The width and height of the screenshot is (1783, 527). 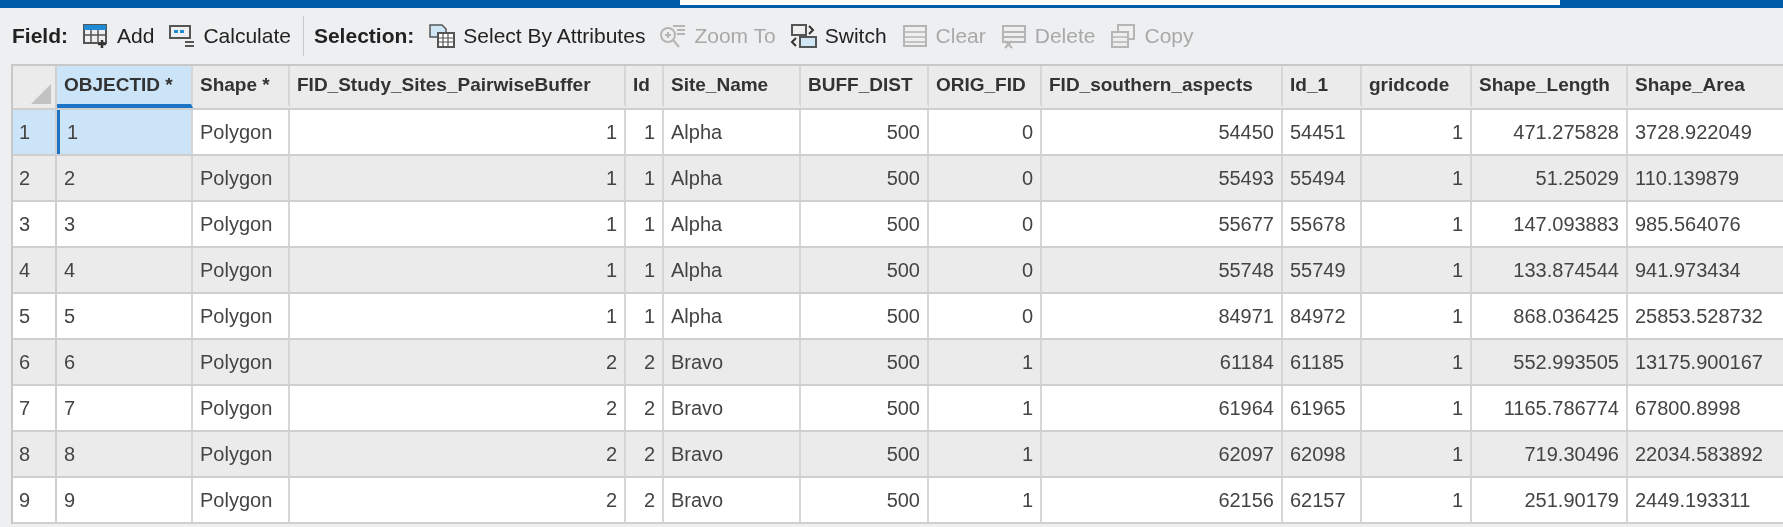 I want to click on zoom-icon, so click(x=673, y=36).